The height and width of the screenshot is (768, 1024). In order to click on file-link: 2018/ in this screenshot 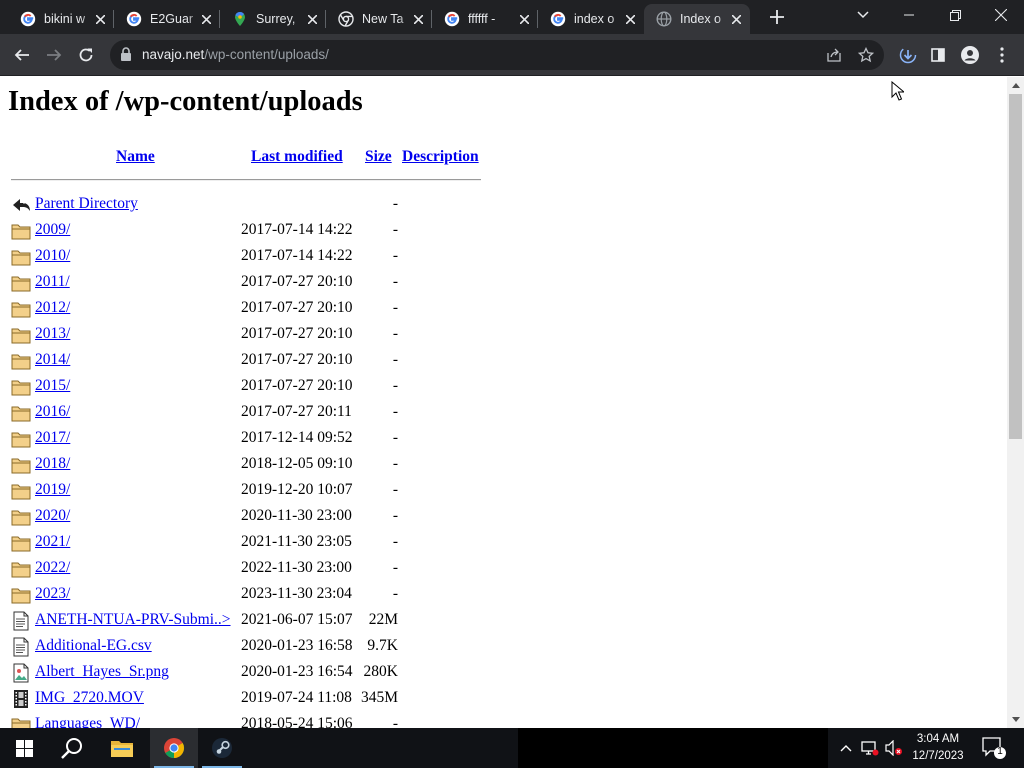, I will do `click(52, 464)`.